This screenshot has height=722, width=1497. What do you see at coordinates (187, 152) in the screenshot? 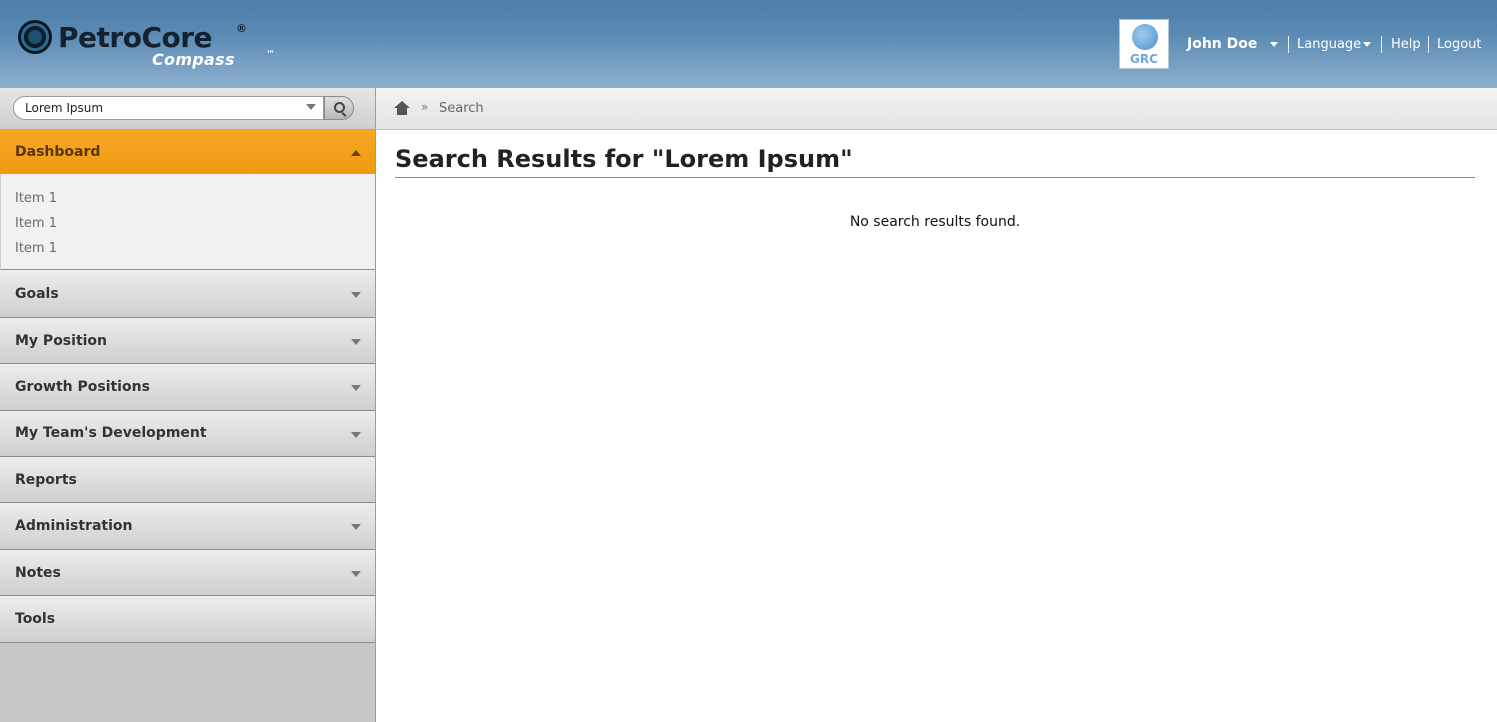
I see `sidebar-item-dashboard: Dashboard` at bounding box center [187, 152].